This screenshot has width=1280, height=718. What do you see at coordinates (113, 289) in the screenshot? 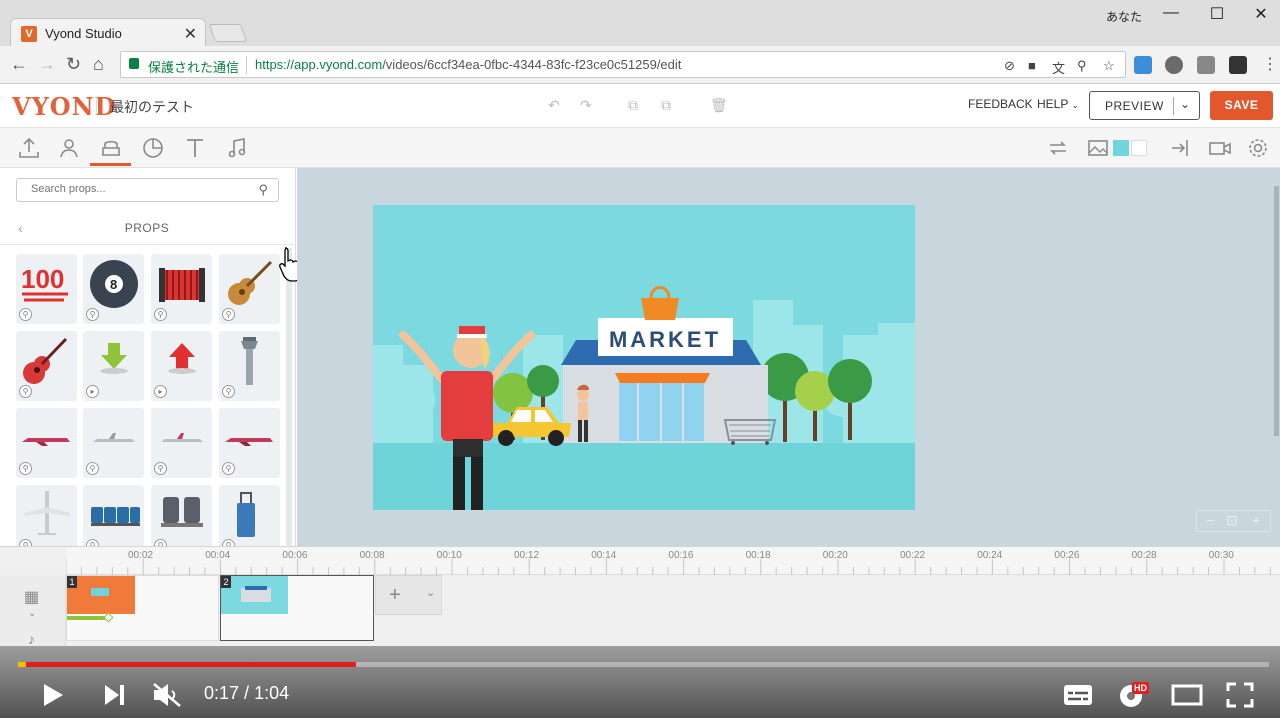
I see `prop-8-ball: 8 ⚲` at bounding box center [113, 289].